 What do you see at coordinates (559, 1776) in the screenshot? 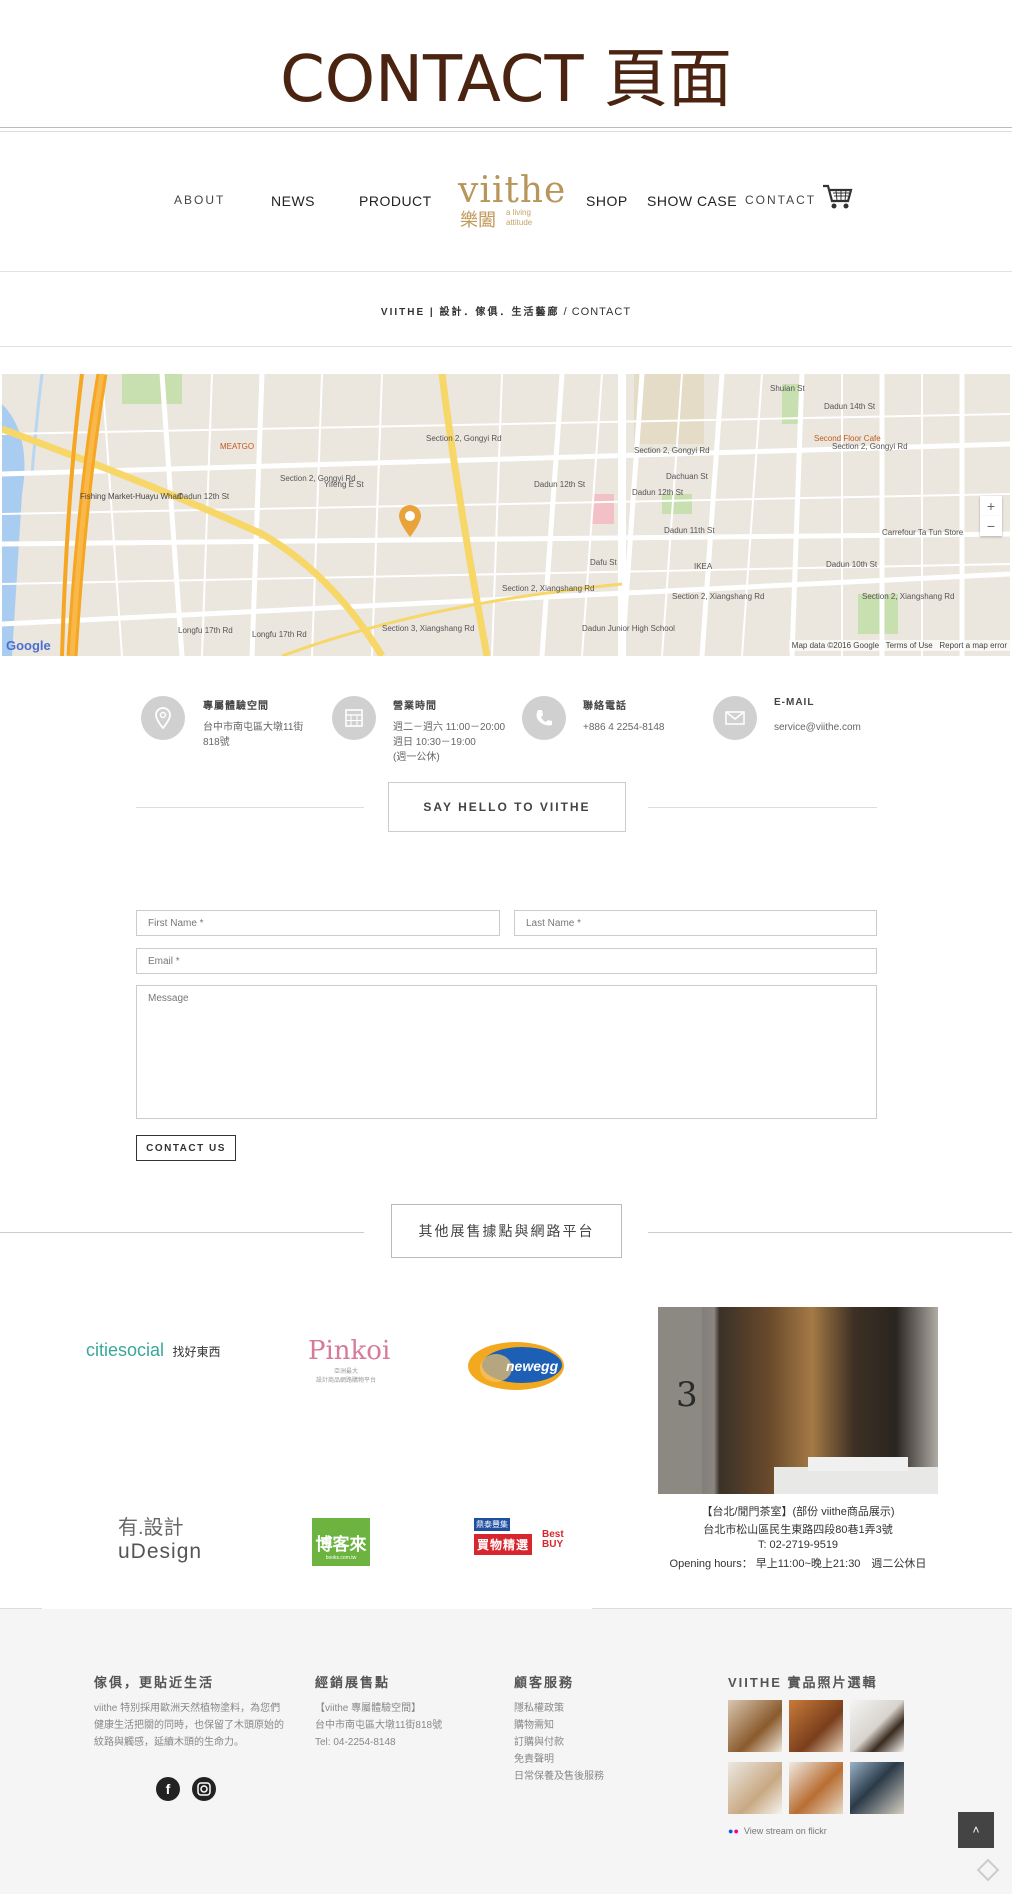
I see `footer-link-aftercare: 日常保養及售後服務` at bounding box center [559, 1776].